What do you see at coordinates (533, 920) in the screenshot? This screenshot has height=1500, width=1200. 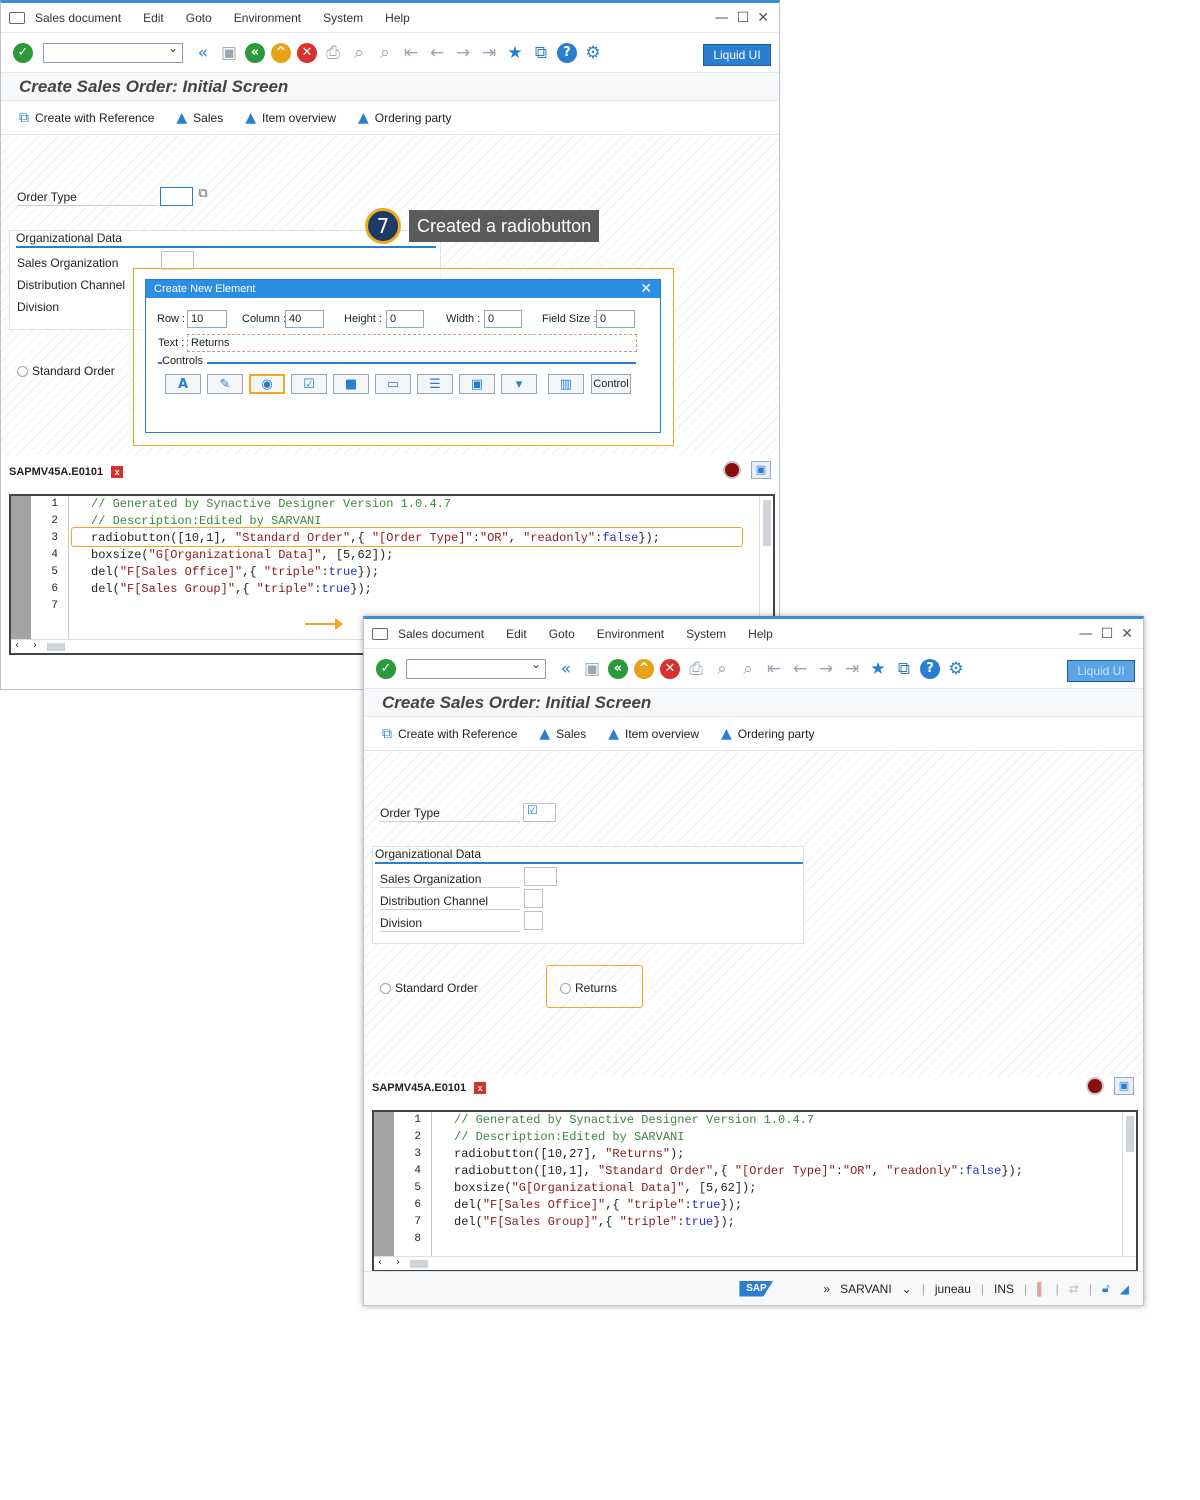 I see `division-input` at bounding box center [533, 920].